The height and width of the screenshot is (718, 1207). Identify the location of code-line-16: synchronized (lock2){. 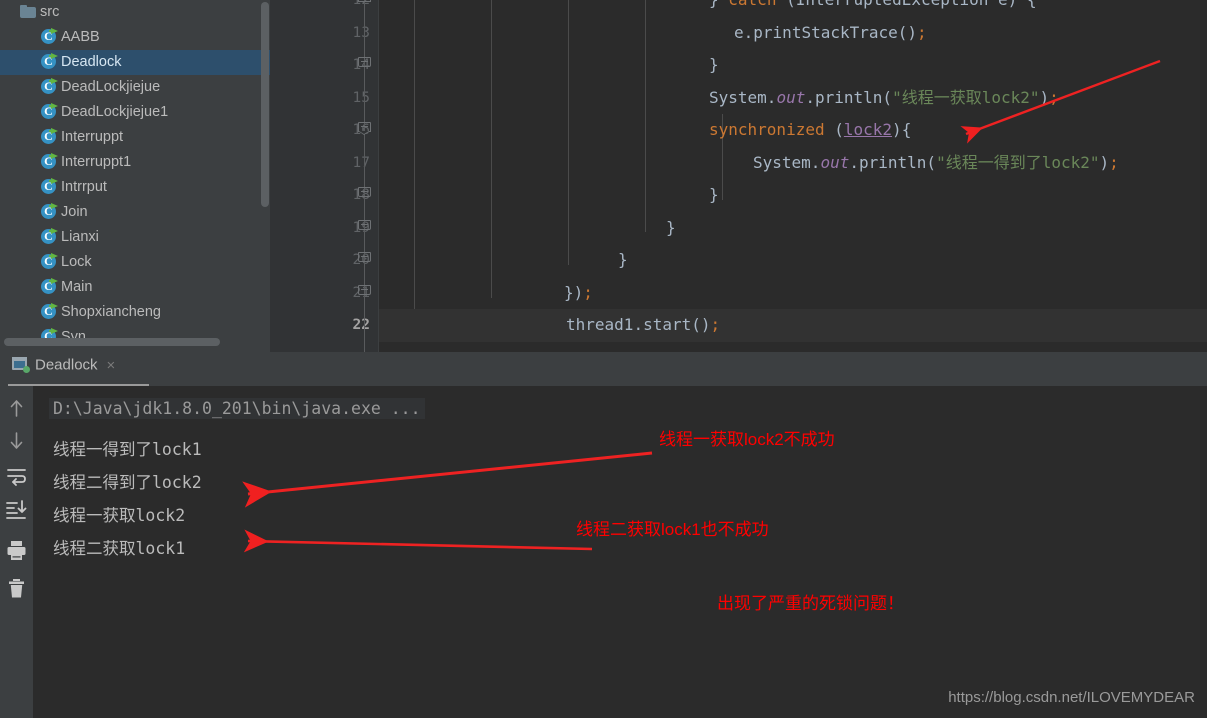
(810, 130).